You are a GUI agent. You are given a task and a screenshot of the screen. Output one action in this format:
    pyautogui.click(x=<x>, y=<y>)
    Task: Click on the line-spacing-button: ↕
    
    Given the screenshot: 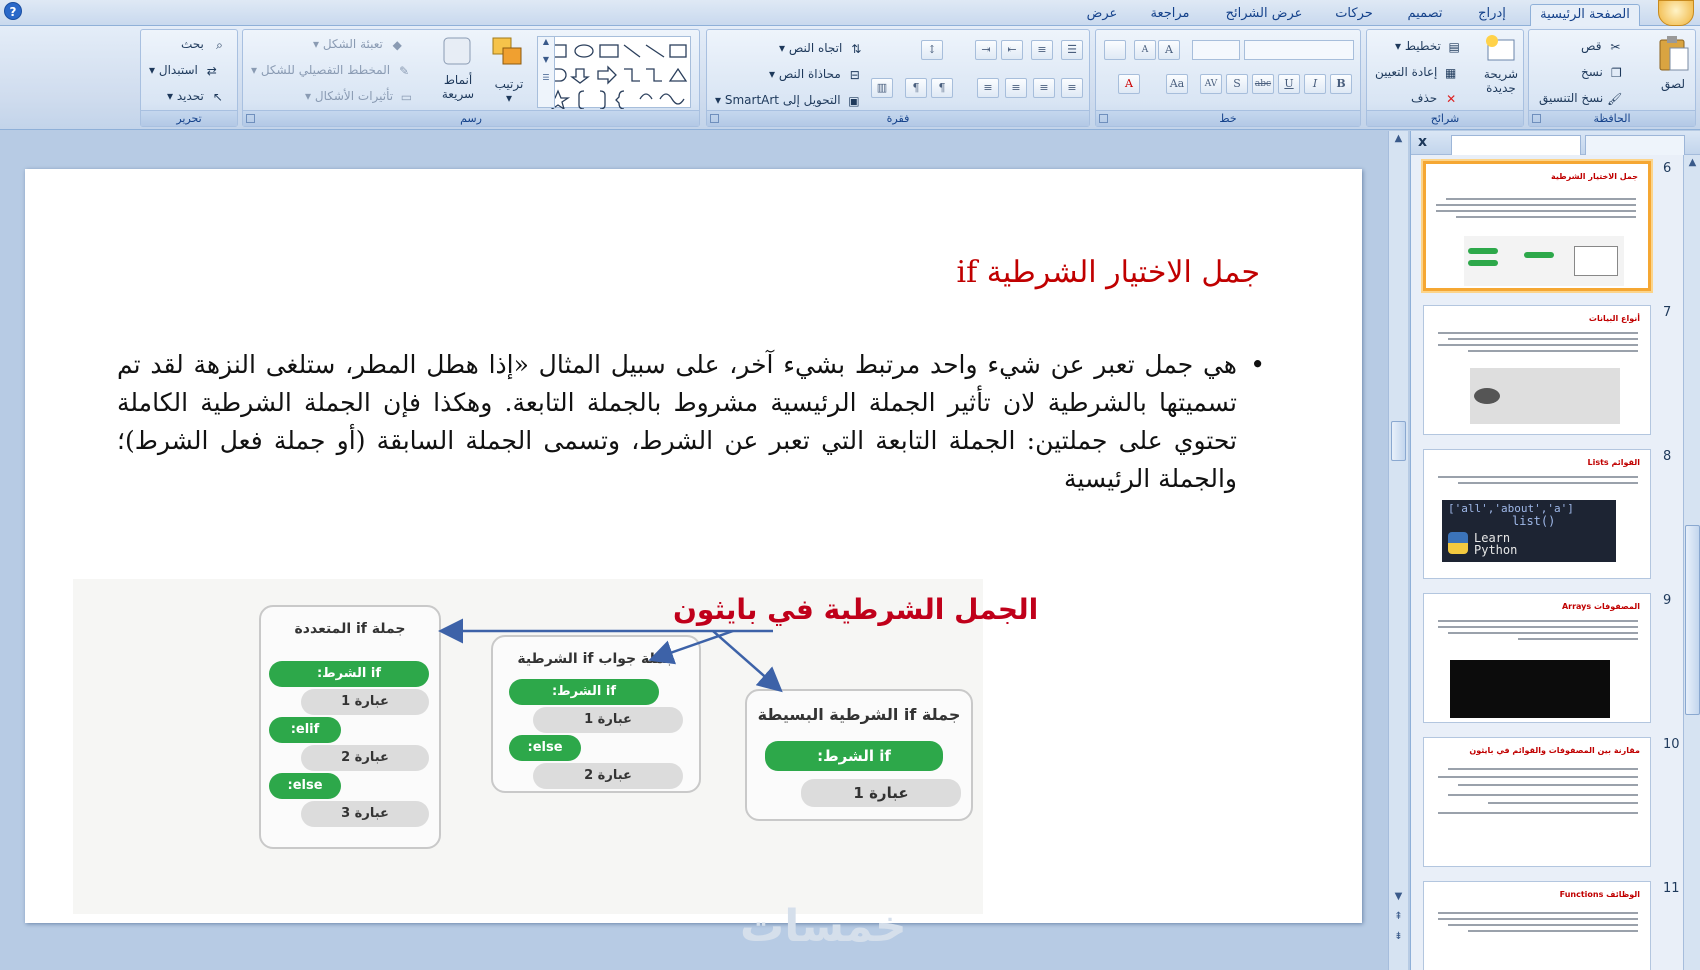 What is the action you would take?
    pyautogui.click(x=932, y=50)
    